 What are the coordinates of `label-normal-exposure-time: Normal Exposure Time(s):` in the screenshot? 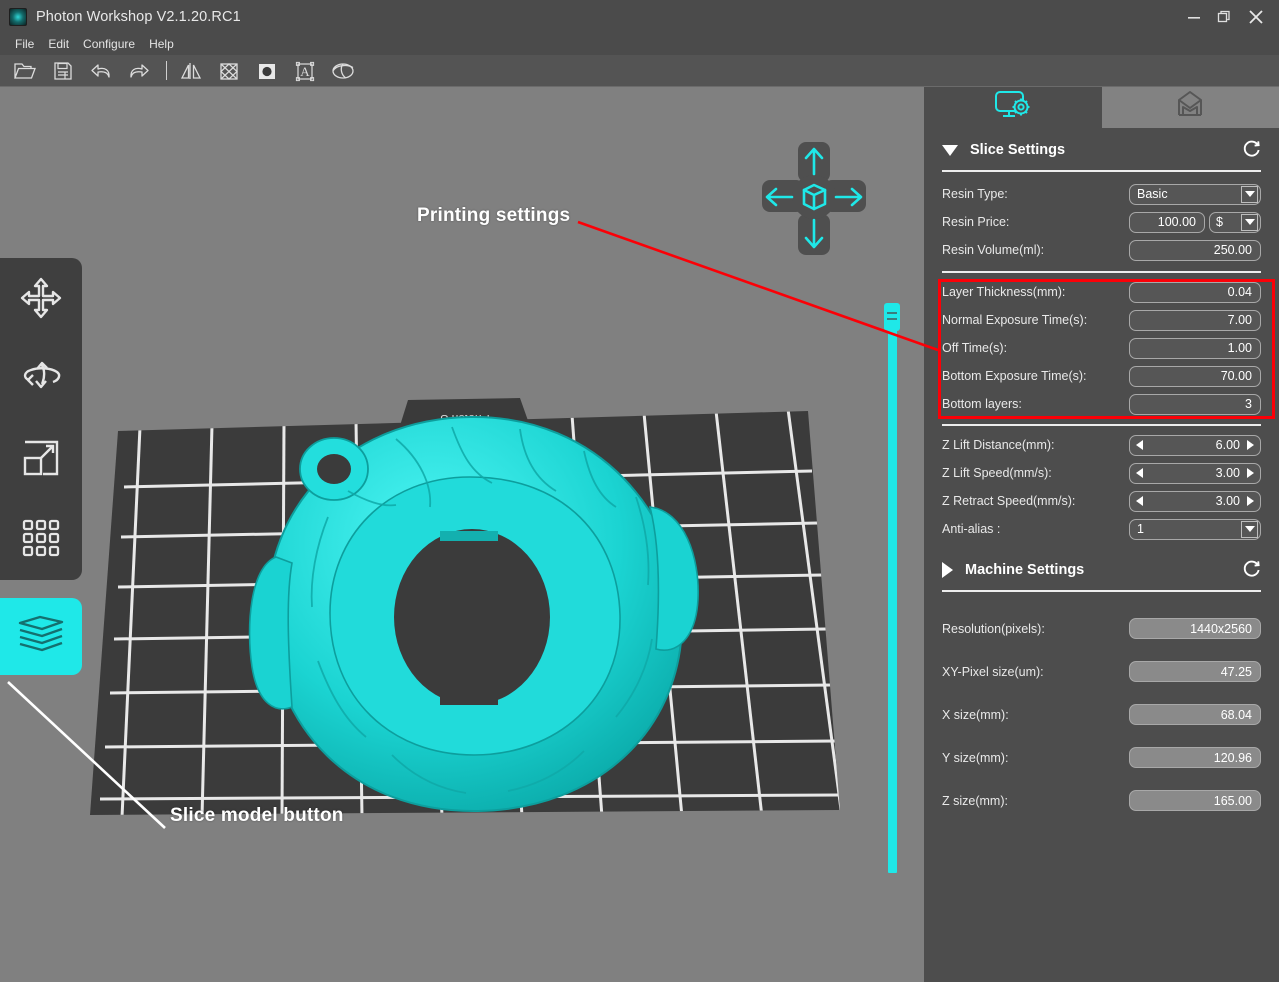 It's located at (1015, 320).